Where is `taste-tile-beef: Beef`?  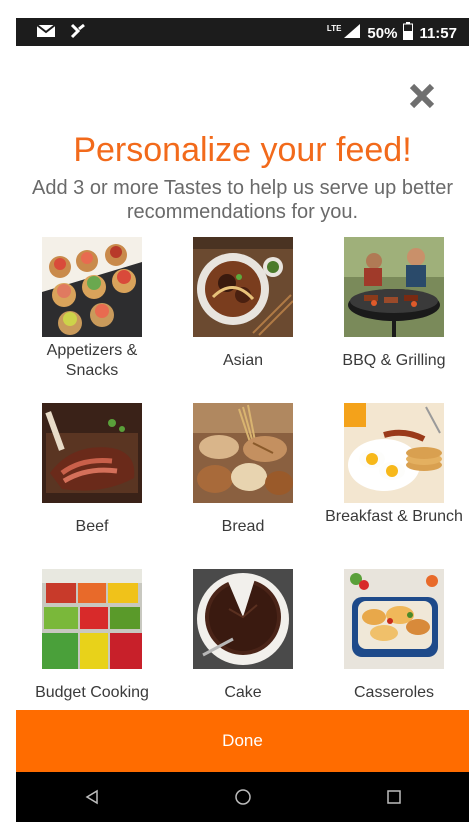 taste-tile-beef: Beef is located at coordinates (92, 470).